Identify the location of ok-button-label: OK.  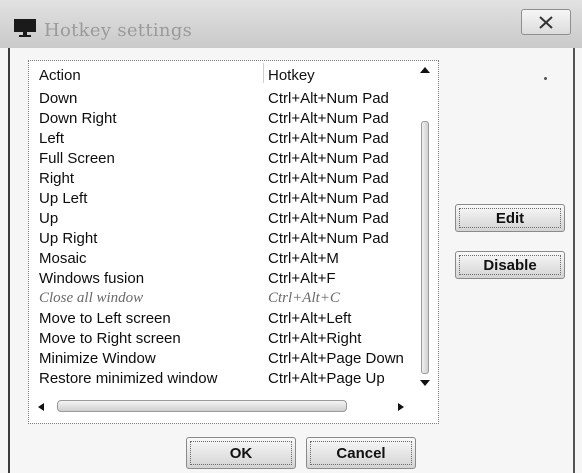
(241, 453).